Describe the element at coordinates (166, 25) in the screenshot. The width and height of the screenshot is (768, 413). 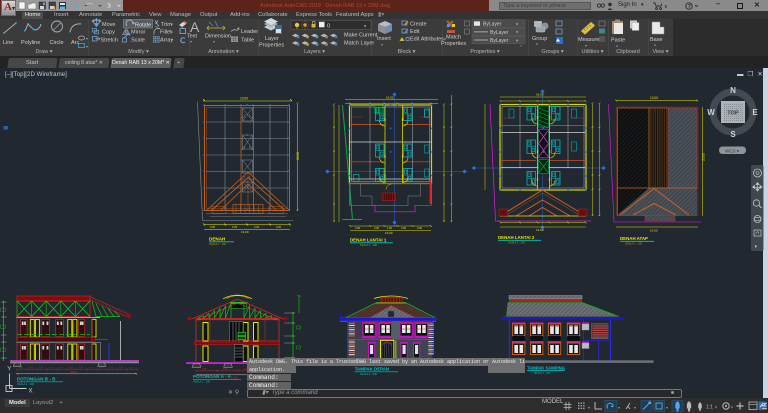
I see `svg-text: Trim` at that location.